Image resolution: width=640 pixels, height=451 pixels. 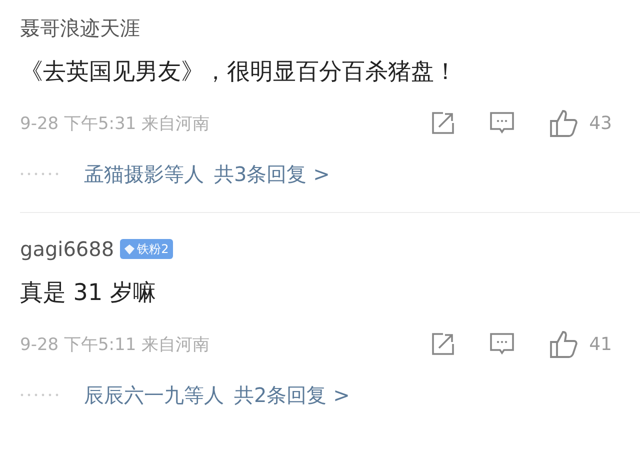 What do you see at coordinates (115, 345) in the screenshot?
I see `comment-time: 9-28 下午5:11 来自河南` at bounding box center [115, 345].